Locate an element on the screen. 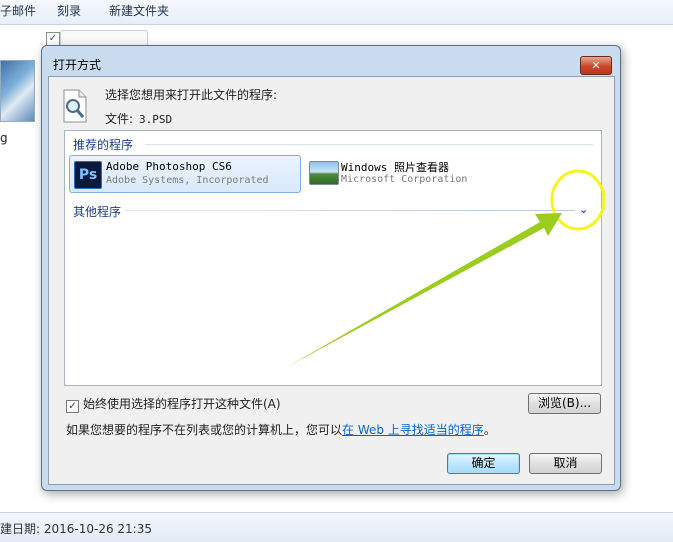 The image size is (673, 542). other-programs-divider is located at coordinates (350, 210).